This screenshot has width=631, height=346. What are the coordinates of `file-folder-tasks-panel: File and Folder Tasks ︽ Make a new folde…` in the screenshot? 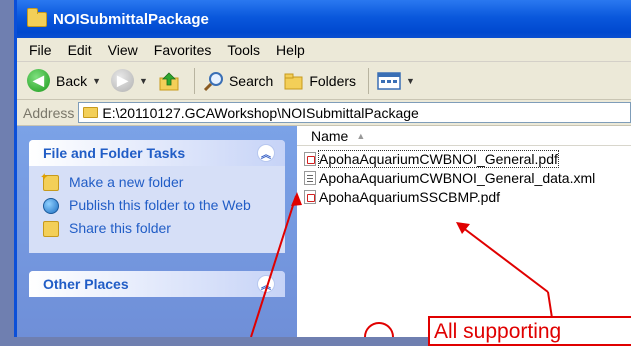 It's located at (157, 196).